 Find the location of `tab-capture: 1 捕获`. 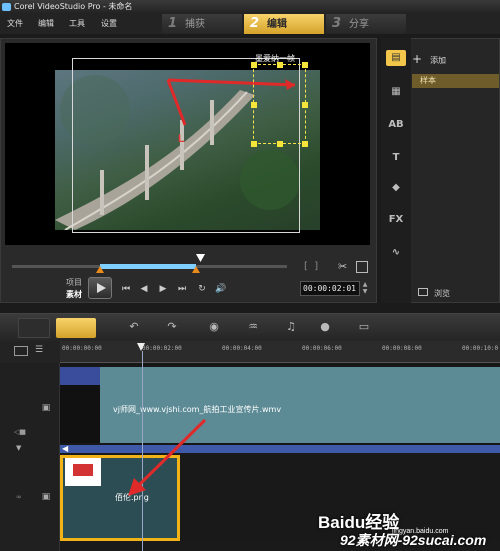

tab-capture: 1 捕获 is located at coordinates (202, 24).